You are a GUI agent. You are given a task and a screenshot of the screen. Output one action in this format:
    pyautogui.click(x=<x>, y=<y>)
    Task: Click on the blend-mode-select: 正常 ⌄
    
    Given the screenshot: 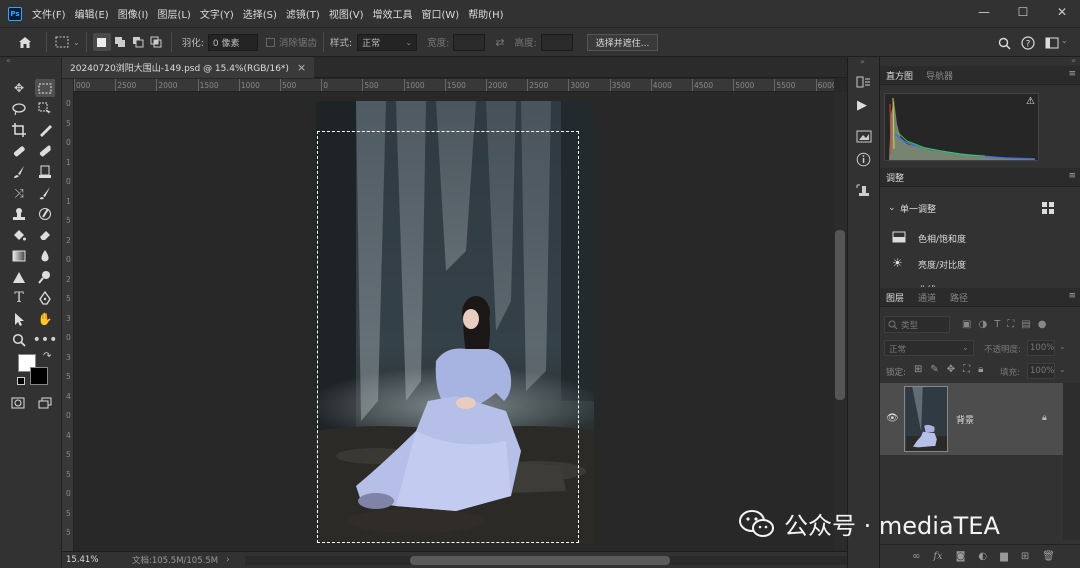 What is the action you would take?
    pyautogui.click(x=929, y=348)
    